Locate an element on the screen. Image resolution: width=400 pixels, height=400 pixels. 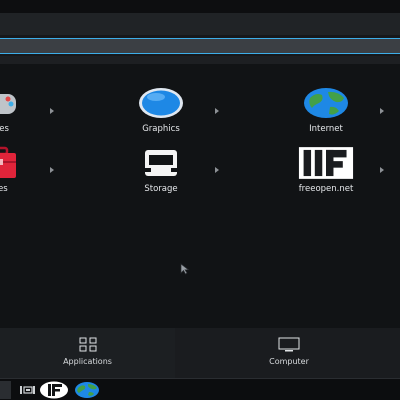
graphics-icon is located at coordinates (161, 103).